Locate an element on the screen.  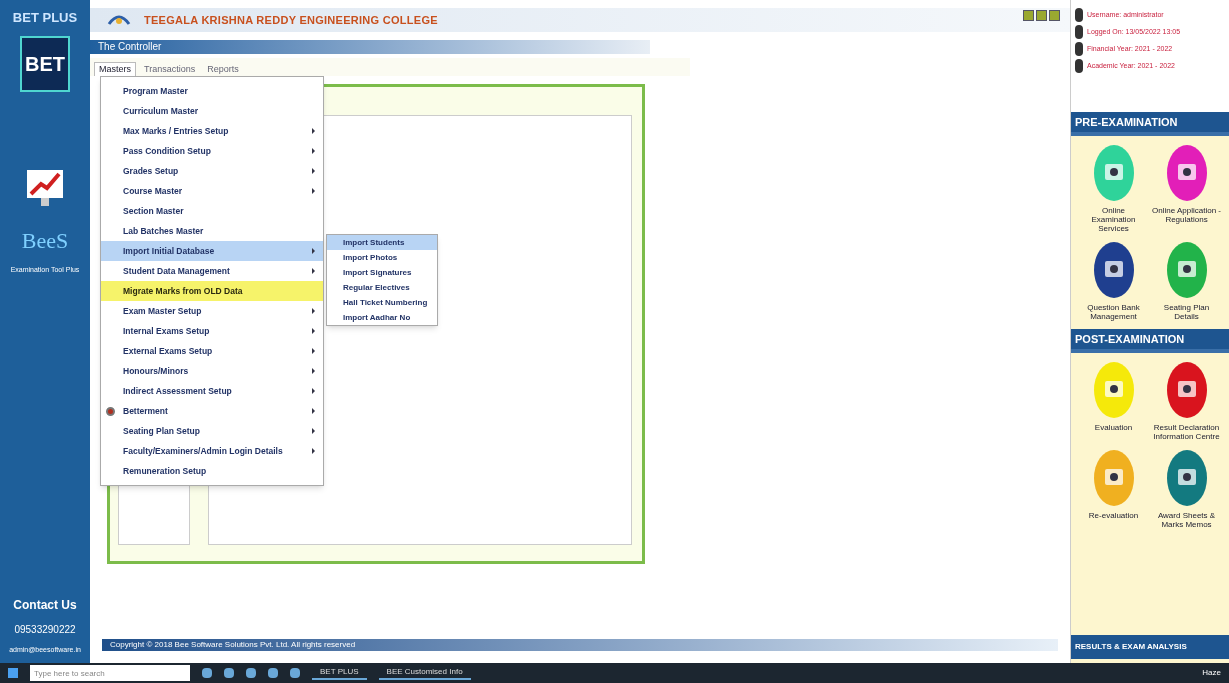
menu-item: Indirect Assessment Setup is located at coordinates (212, 391).